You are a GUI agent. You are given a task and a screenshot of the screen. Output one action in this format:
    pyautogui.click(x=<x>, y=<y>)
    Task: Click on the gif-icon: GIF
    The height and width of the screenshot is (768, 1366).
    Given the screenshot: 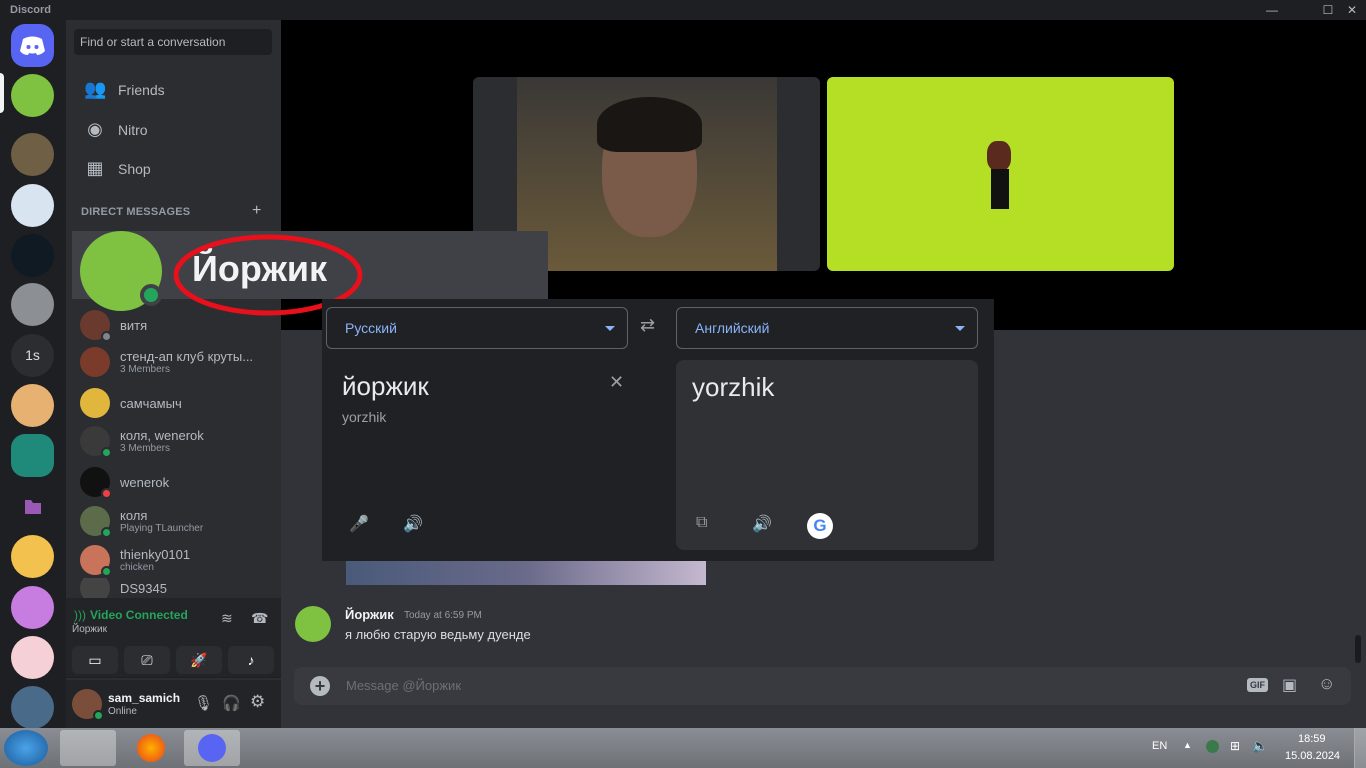 What is the action you would take?
    pyautogui.click(x=1257, y=685)
    